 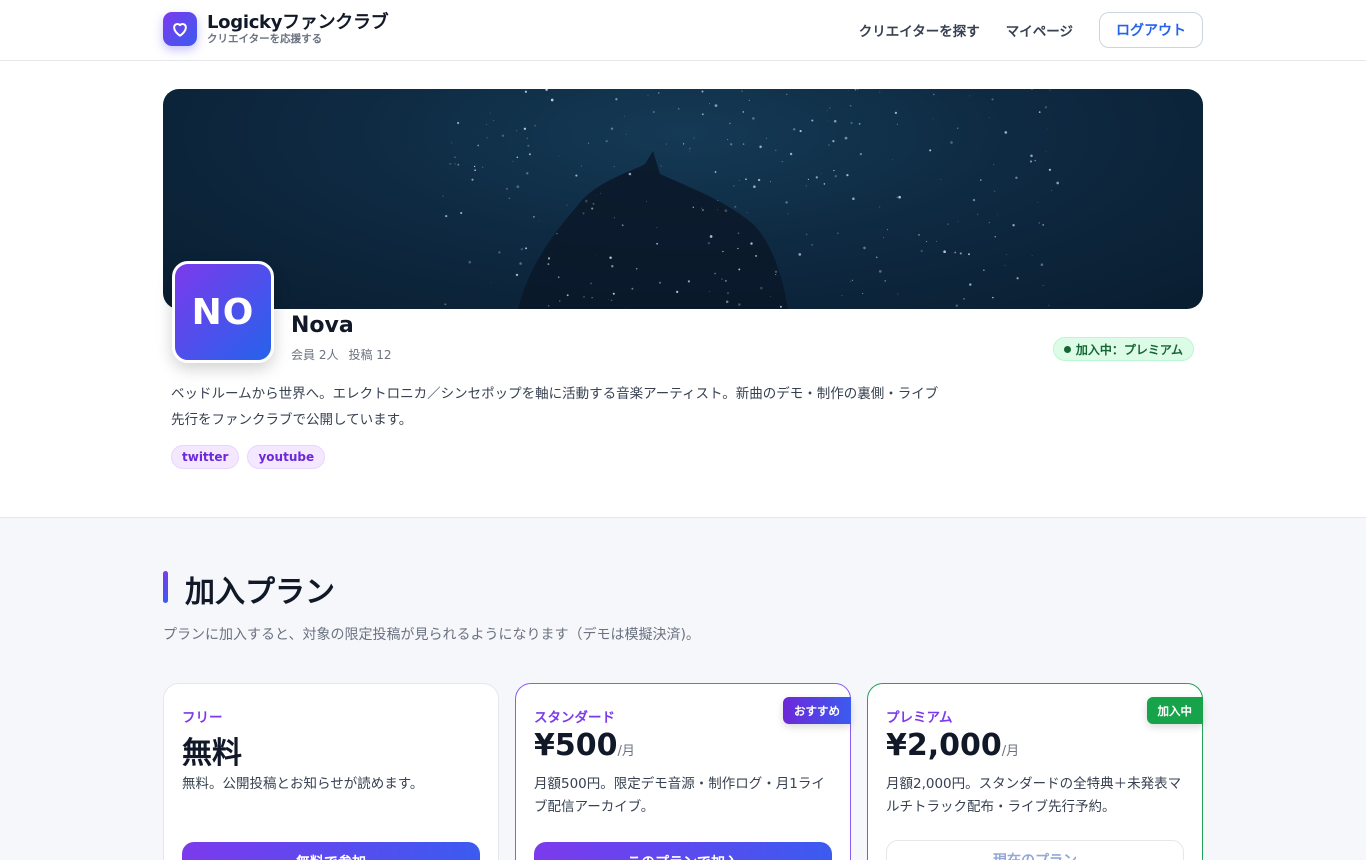 I want to click on joined-badge: 加入中, so click(x=1174, y=710).